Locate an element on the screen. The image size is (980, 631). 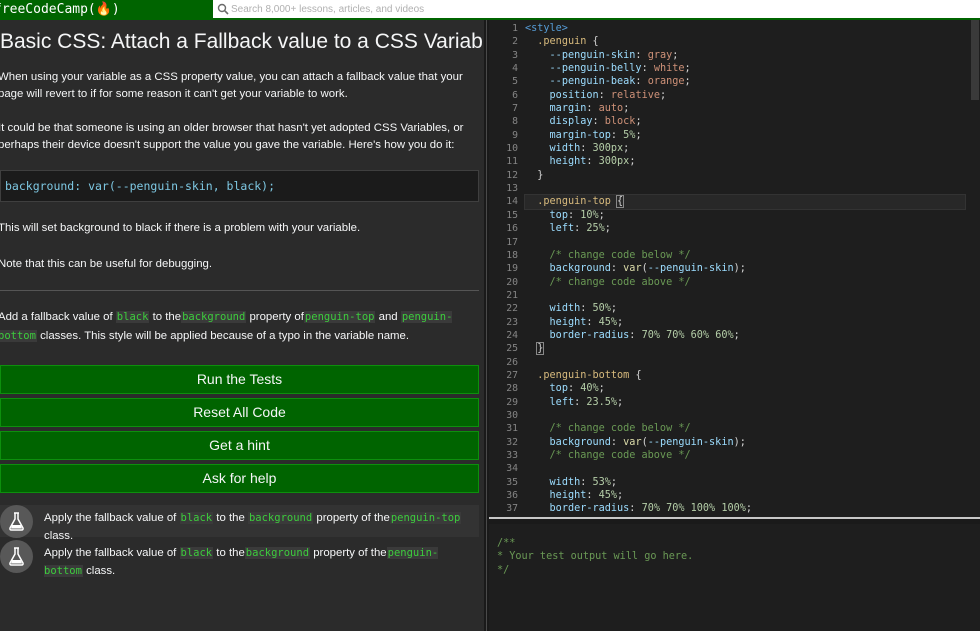
inline-code: black is located at coordinates (196, 518).